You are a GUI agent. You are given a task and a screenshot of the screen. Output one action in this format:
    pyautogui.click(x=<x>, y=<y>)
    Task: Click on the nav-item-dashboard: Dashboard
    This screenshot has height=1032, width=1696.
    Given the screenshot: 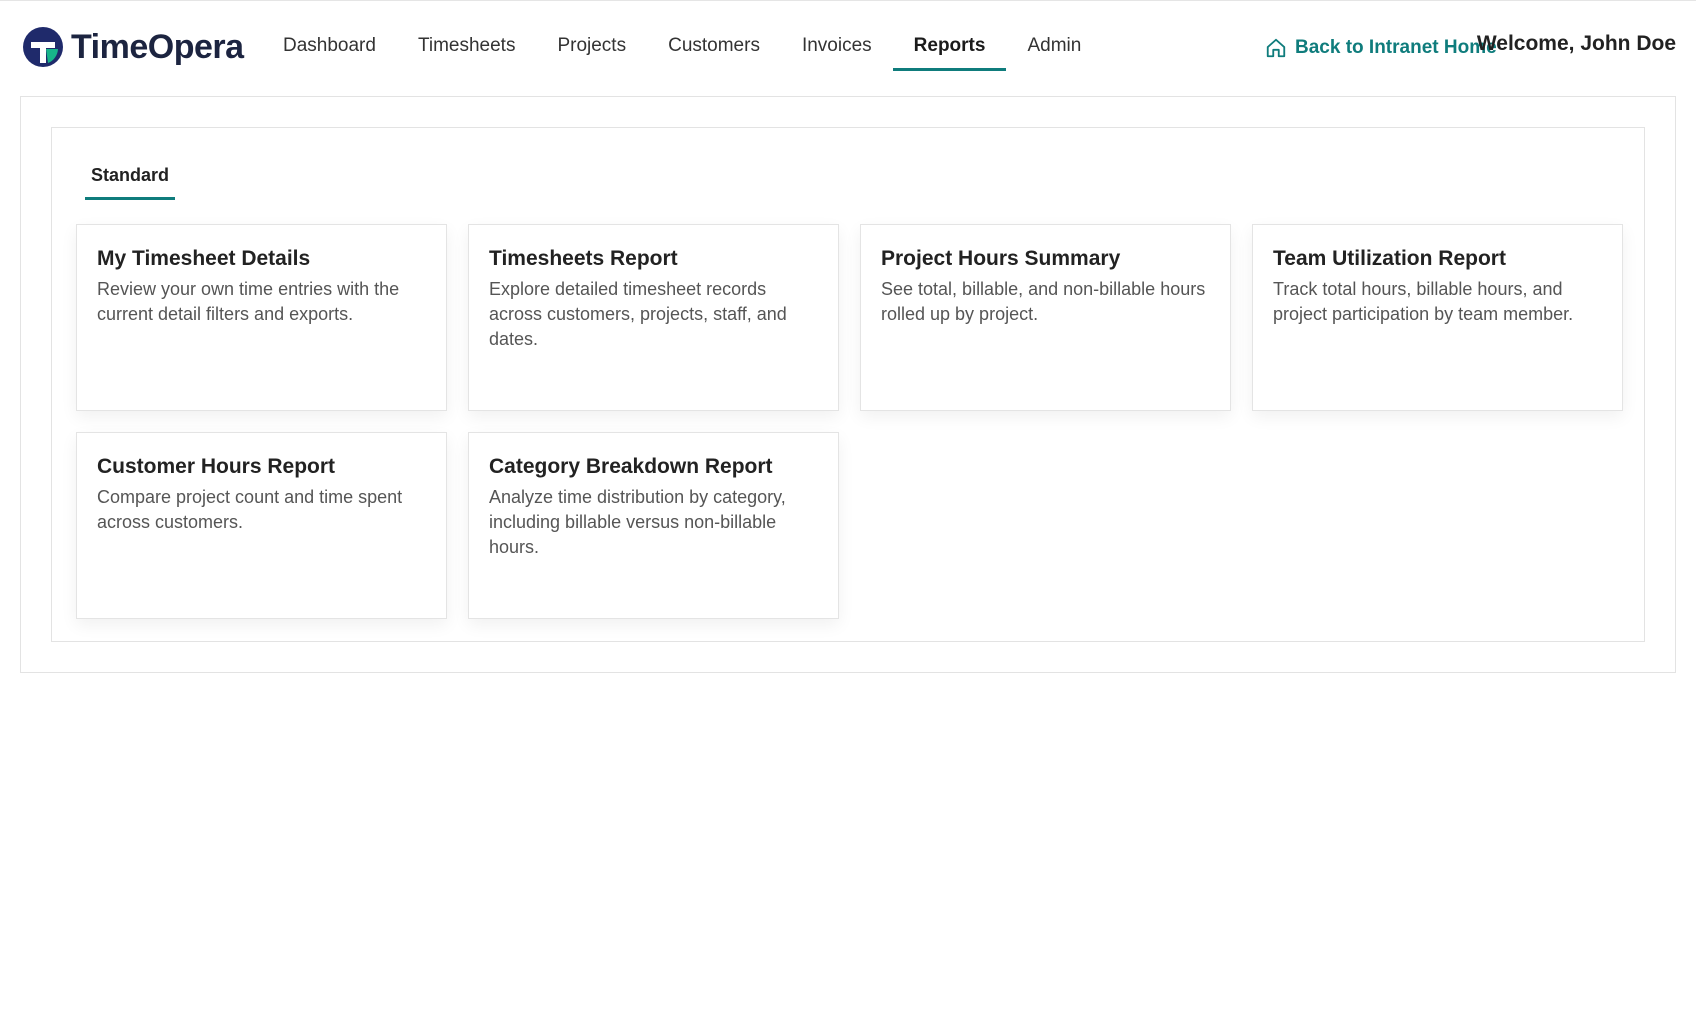 What is the action you would take?
    pyautogui.click(x=329, y=47)
    